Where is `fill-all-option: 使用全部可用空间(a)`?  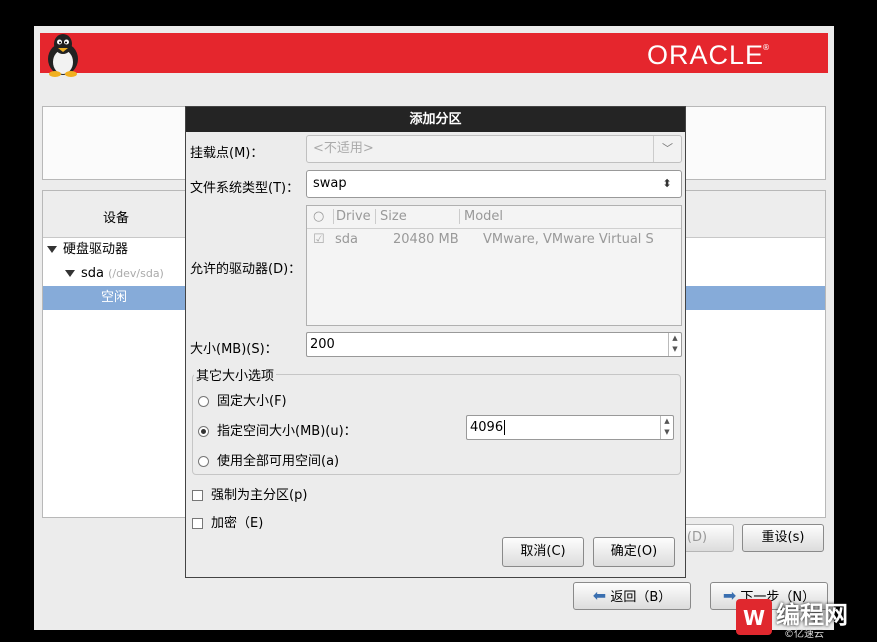
fill-all-option: 使用全部可用空间(a) is located at coordinates (268, 459).